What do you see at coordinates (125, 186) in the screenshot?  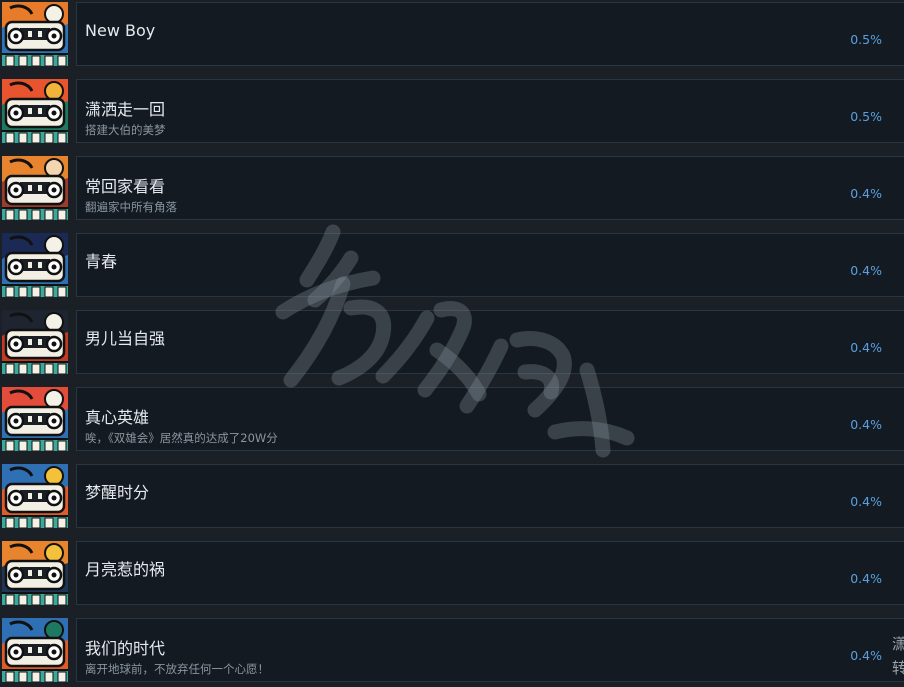 I see `achievement-title: 常回家看看` at bounding box center [125, 186].